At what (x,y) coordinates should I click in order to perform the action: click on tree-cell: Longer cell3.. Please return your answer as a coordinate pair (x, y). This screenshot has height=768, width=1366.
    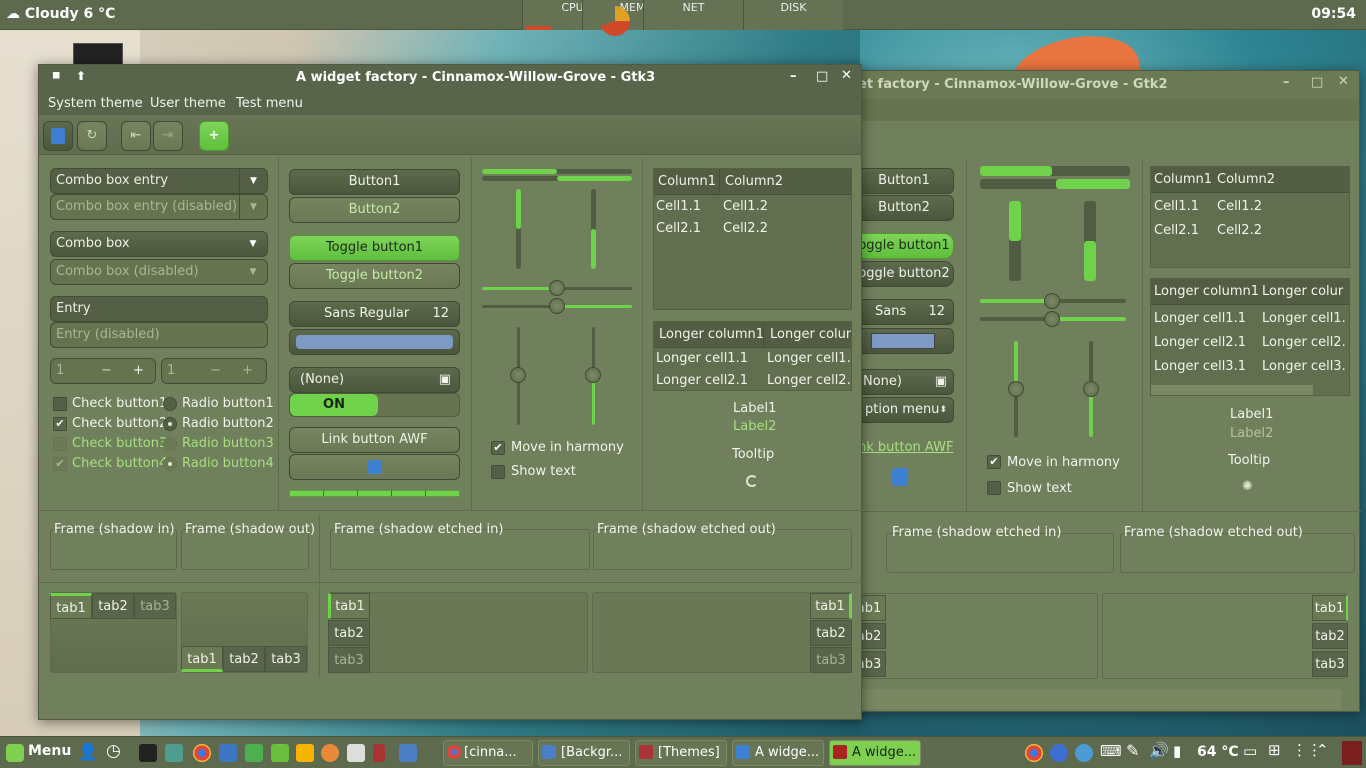
    Looking at the image, I should click on (1304, 366).